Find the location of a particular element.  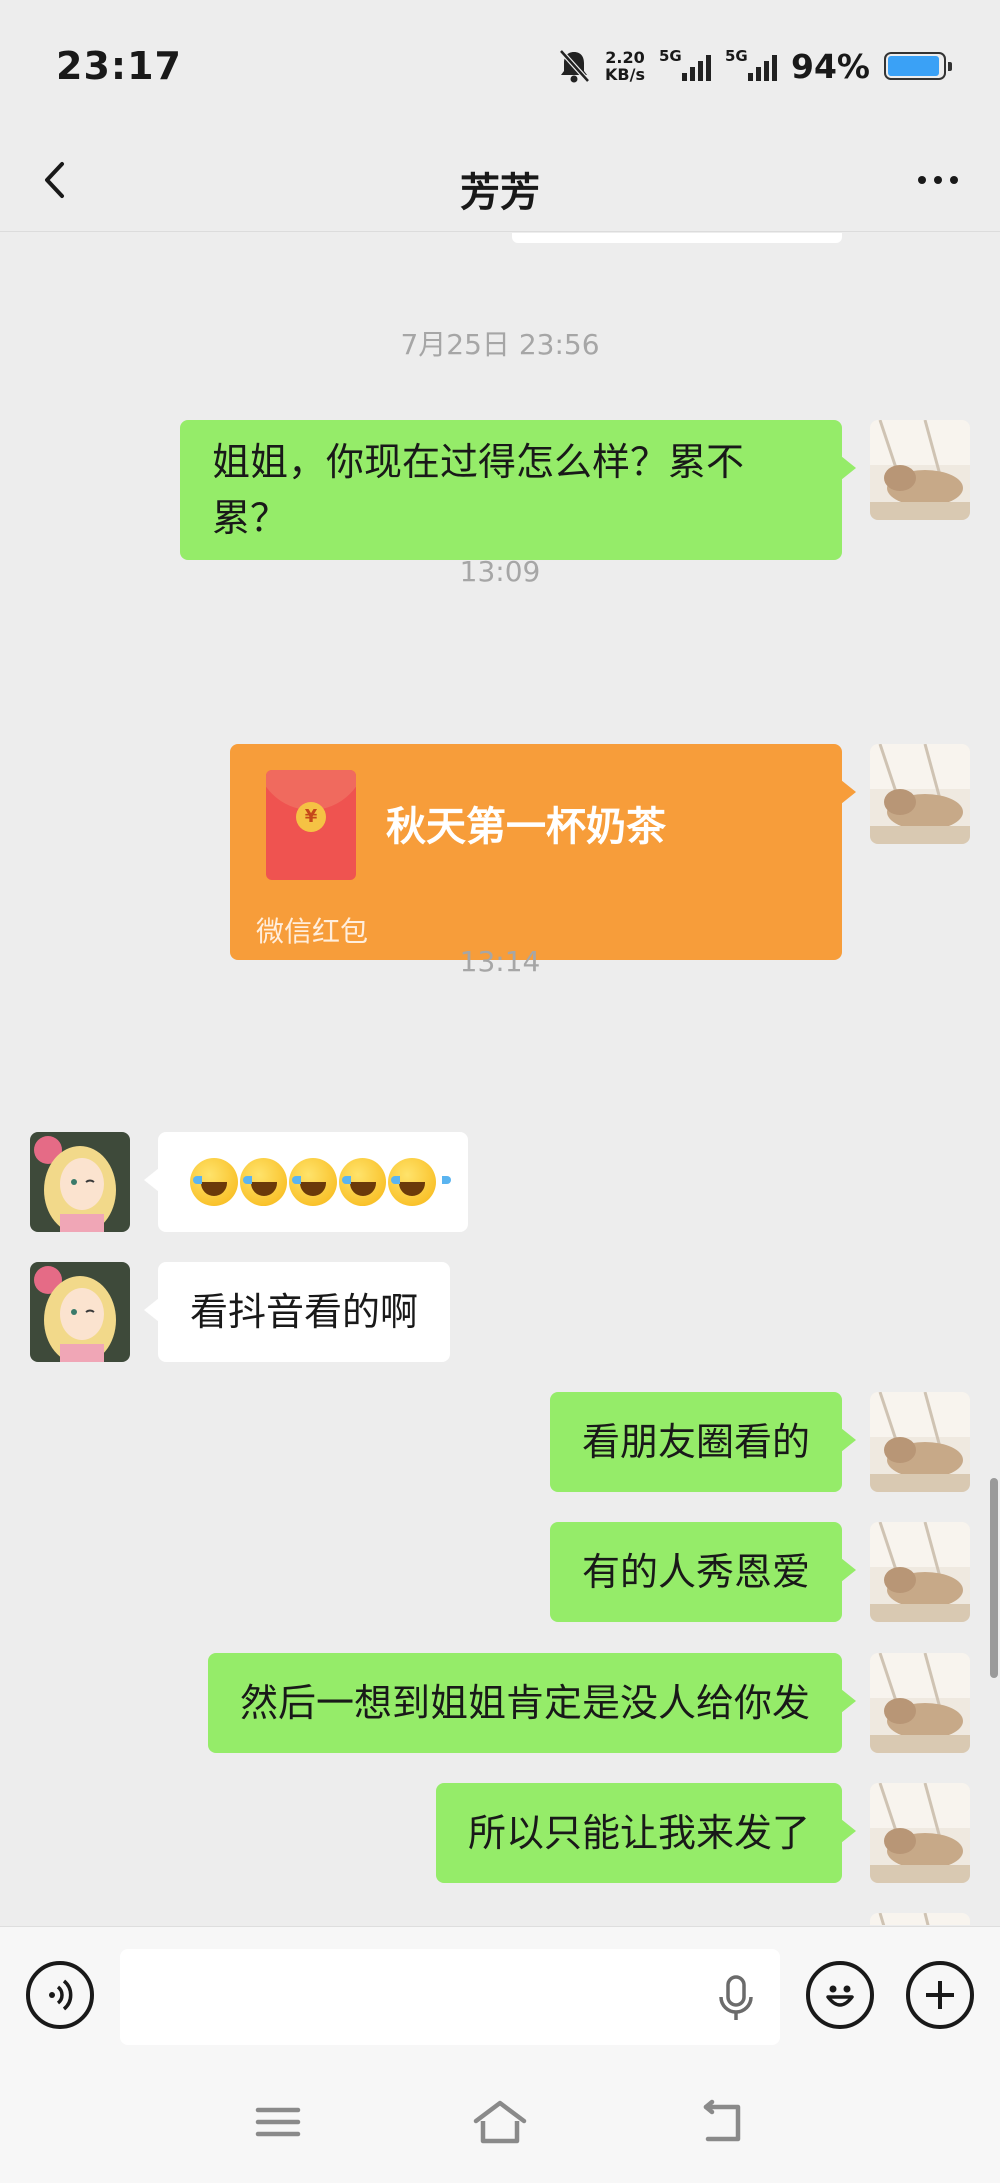

message-bubble-theirs is located at coordinates (306, 1182).